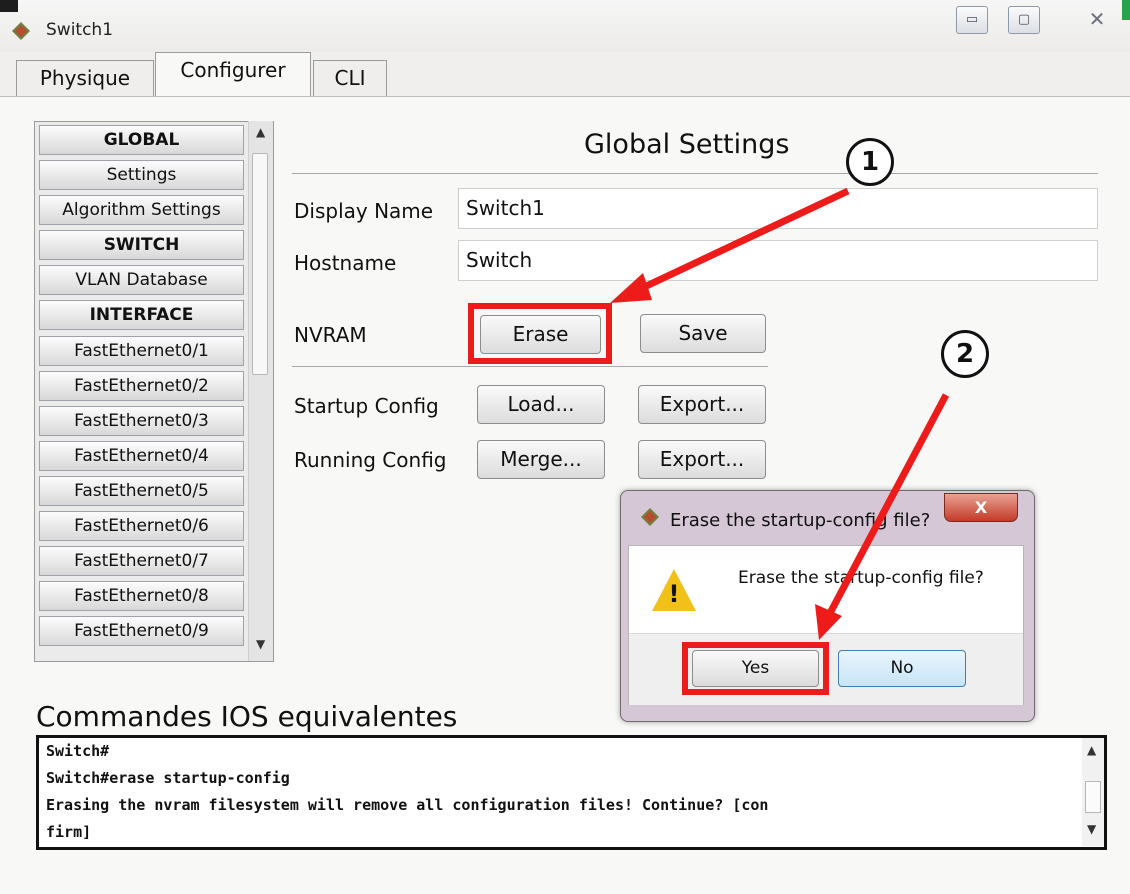  What do you see at coordinates (141, 421) in the screenshot?
I see `sidebar-item-fastethernet0-3: FastEthernet0/3` at bounding box center [141, 421].